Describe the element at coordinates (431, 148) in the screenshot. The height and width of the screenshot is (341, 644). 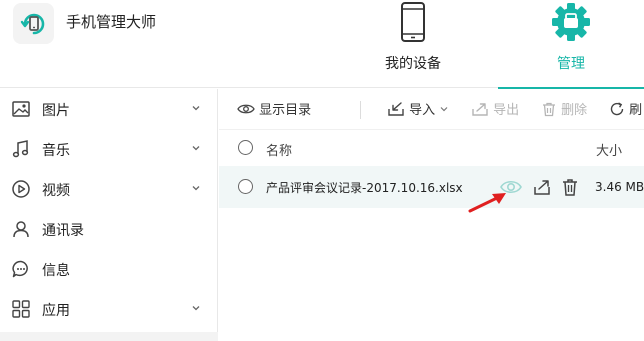
I see `file-list-header: 名称 大小` at that location.